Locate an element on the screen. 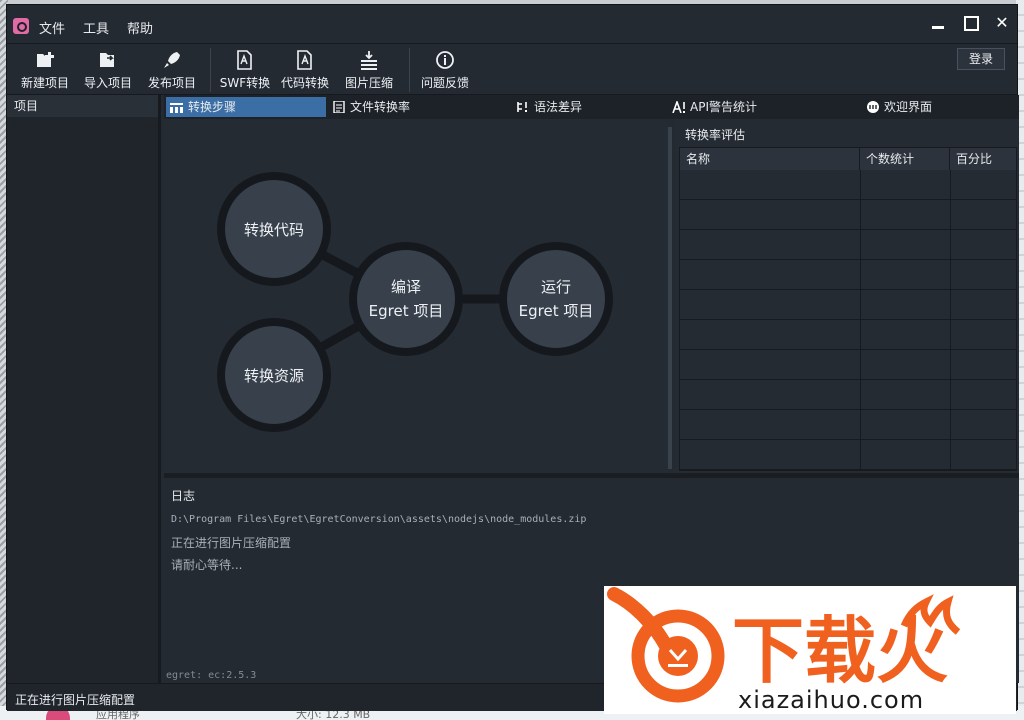  table-header: 名称 个数统计 百分比 is located at coordinates (848, 159).